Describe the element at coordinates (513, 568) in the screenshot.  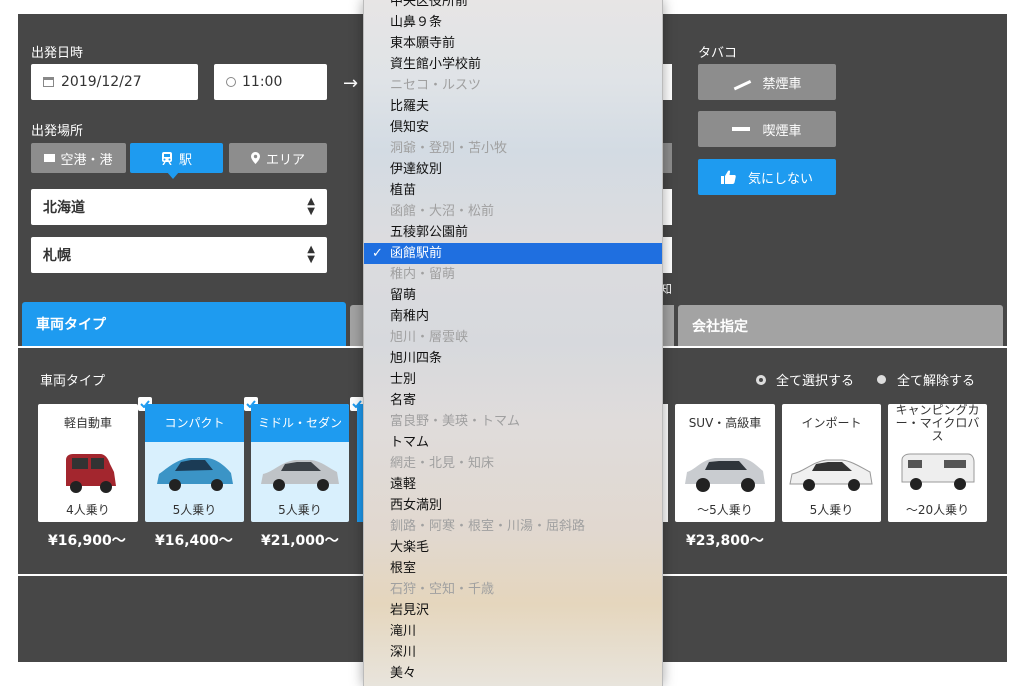
I see `dropdown-option: 根室` at that location.